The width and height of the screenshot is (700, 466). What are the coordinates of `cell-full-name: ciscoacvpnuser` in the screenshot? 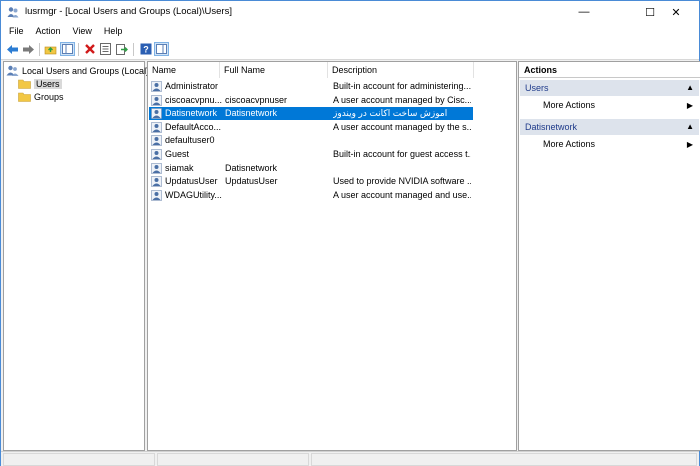 It's located at (256, 99).